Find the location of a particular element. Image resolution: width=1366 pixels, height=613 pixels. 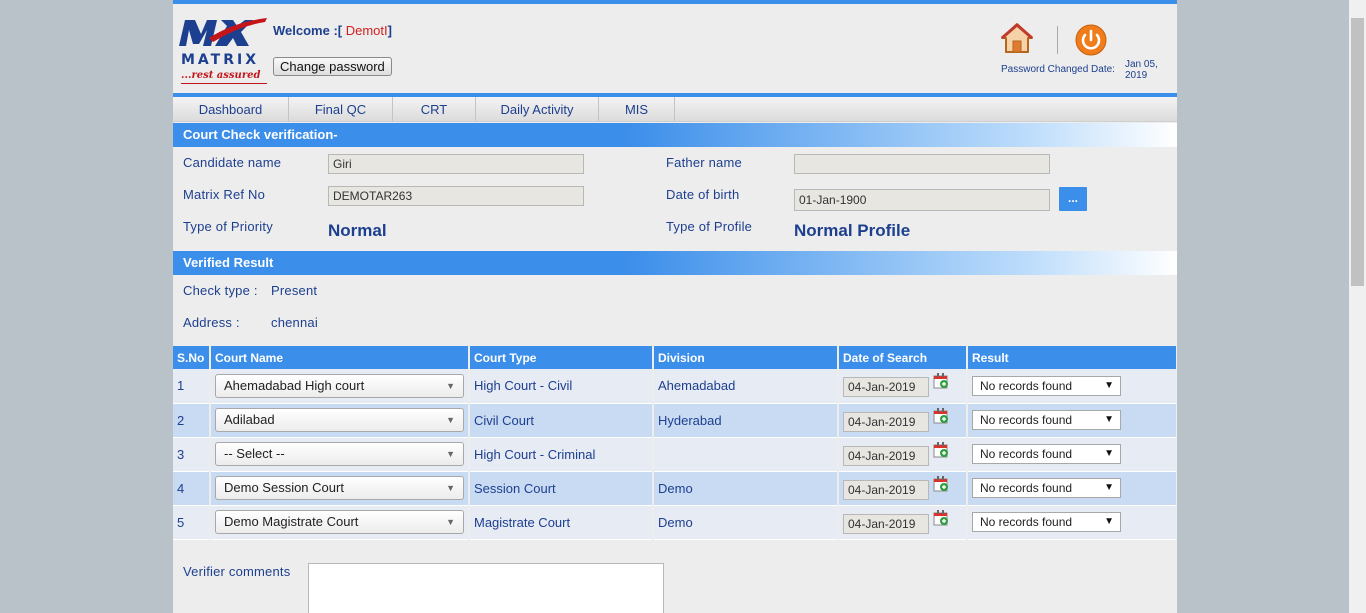

check-type-value: Present is located at coordinates (294, 290).